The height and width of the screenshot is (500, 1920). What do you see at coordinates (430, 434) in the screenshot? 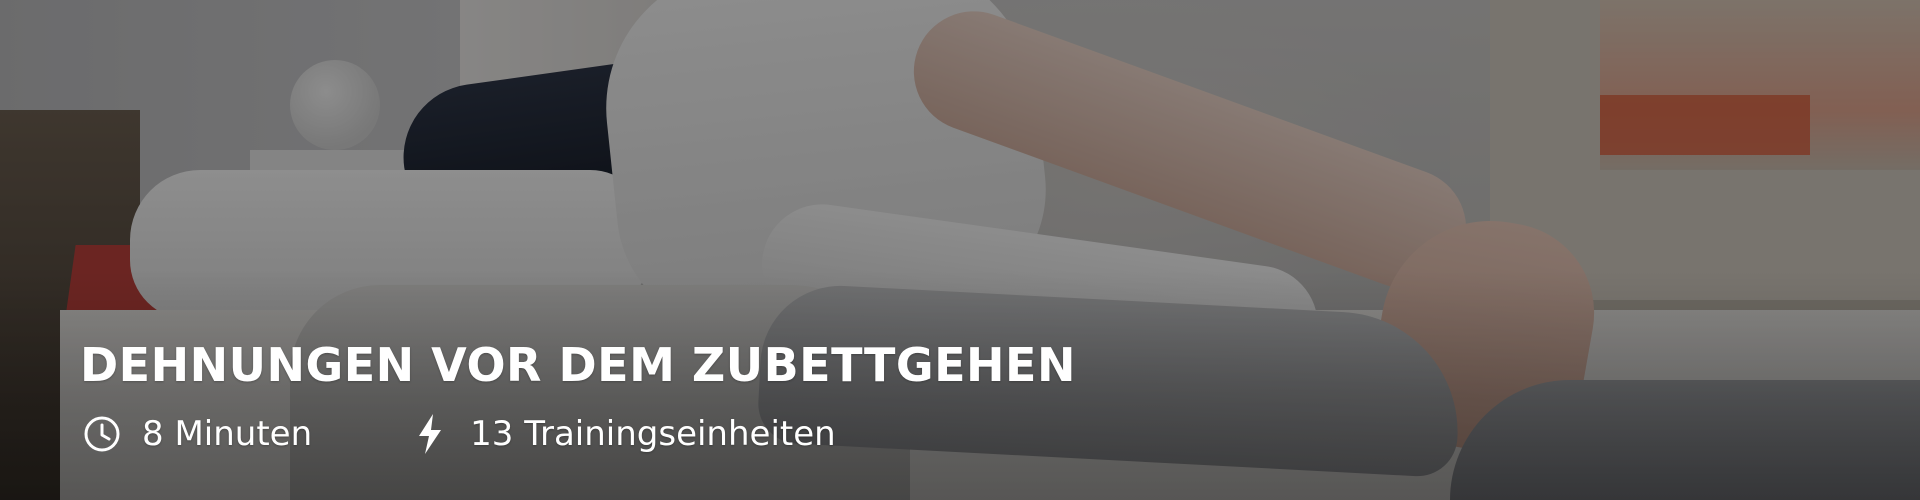
I see `lightning-icon` at bounding box center [430, 434].